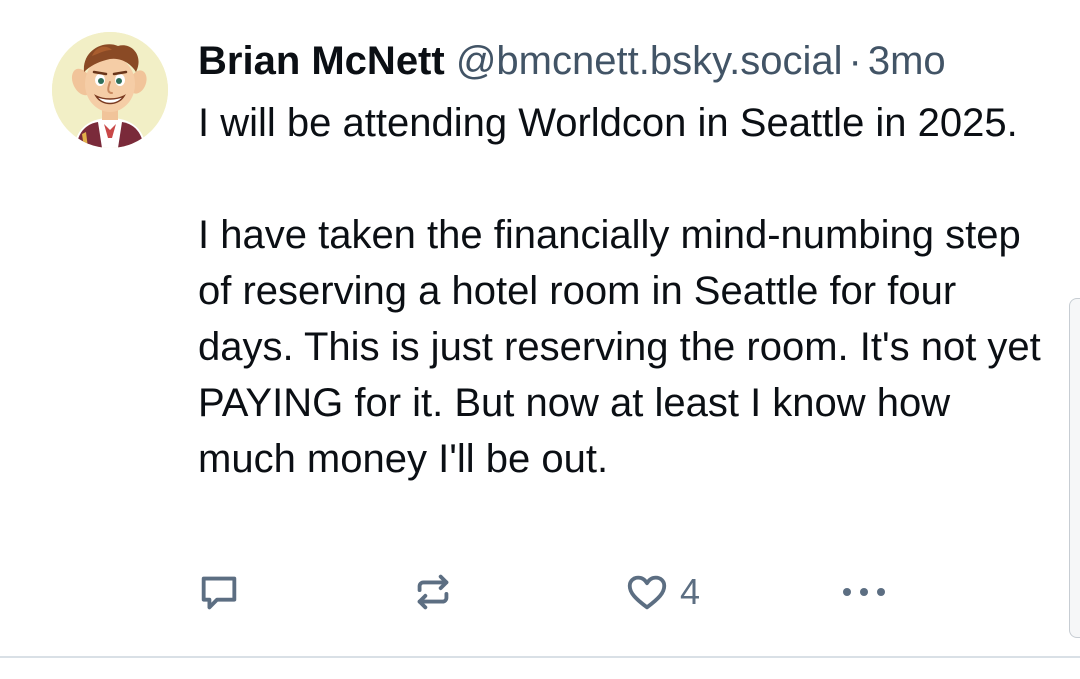 This screenshot has width=1080, height=679. Describe the element at coordinates (1074, 468) in the screenshot. I see `scrollbar` at that location.